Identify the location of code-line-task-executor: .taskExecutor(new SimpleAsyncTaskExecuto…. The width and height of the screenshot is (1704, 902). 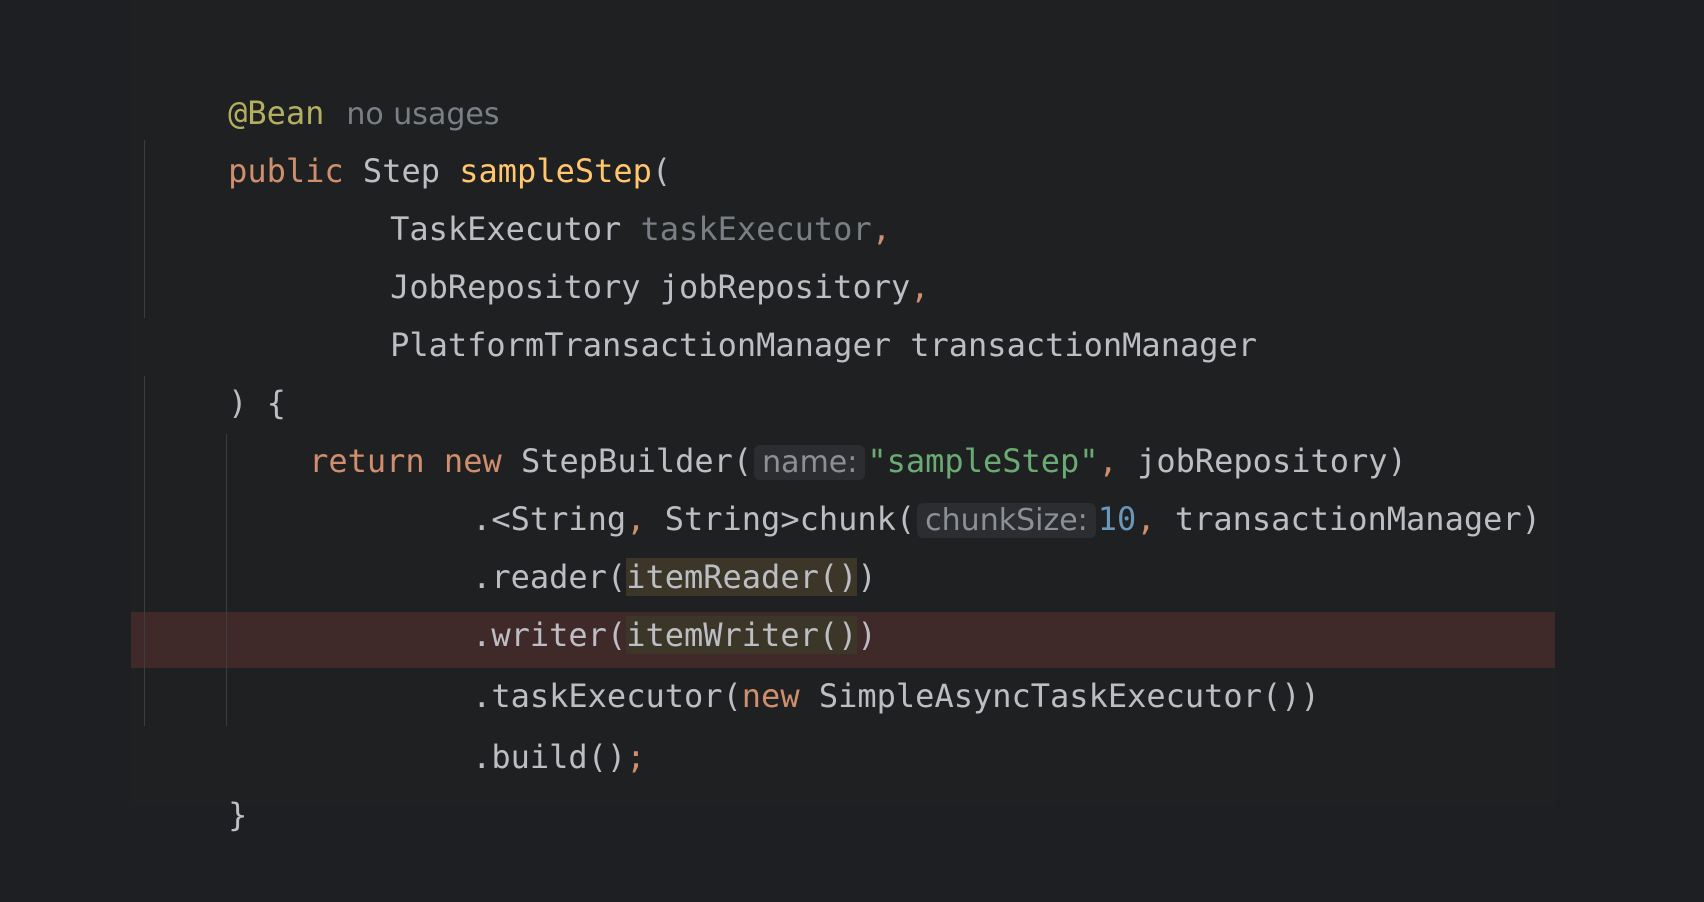
(857, 663).